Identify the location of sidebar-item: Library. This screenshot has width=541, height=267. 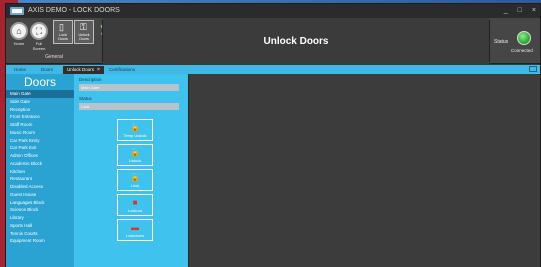
(40, 218).